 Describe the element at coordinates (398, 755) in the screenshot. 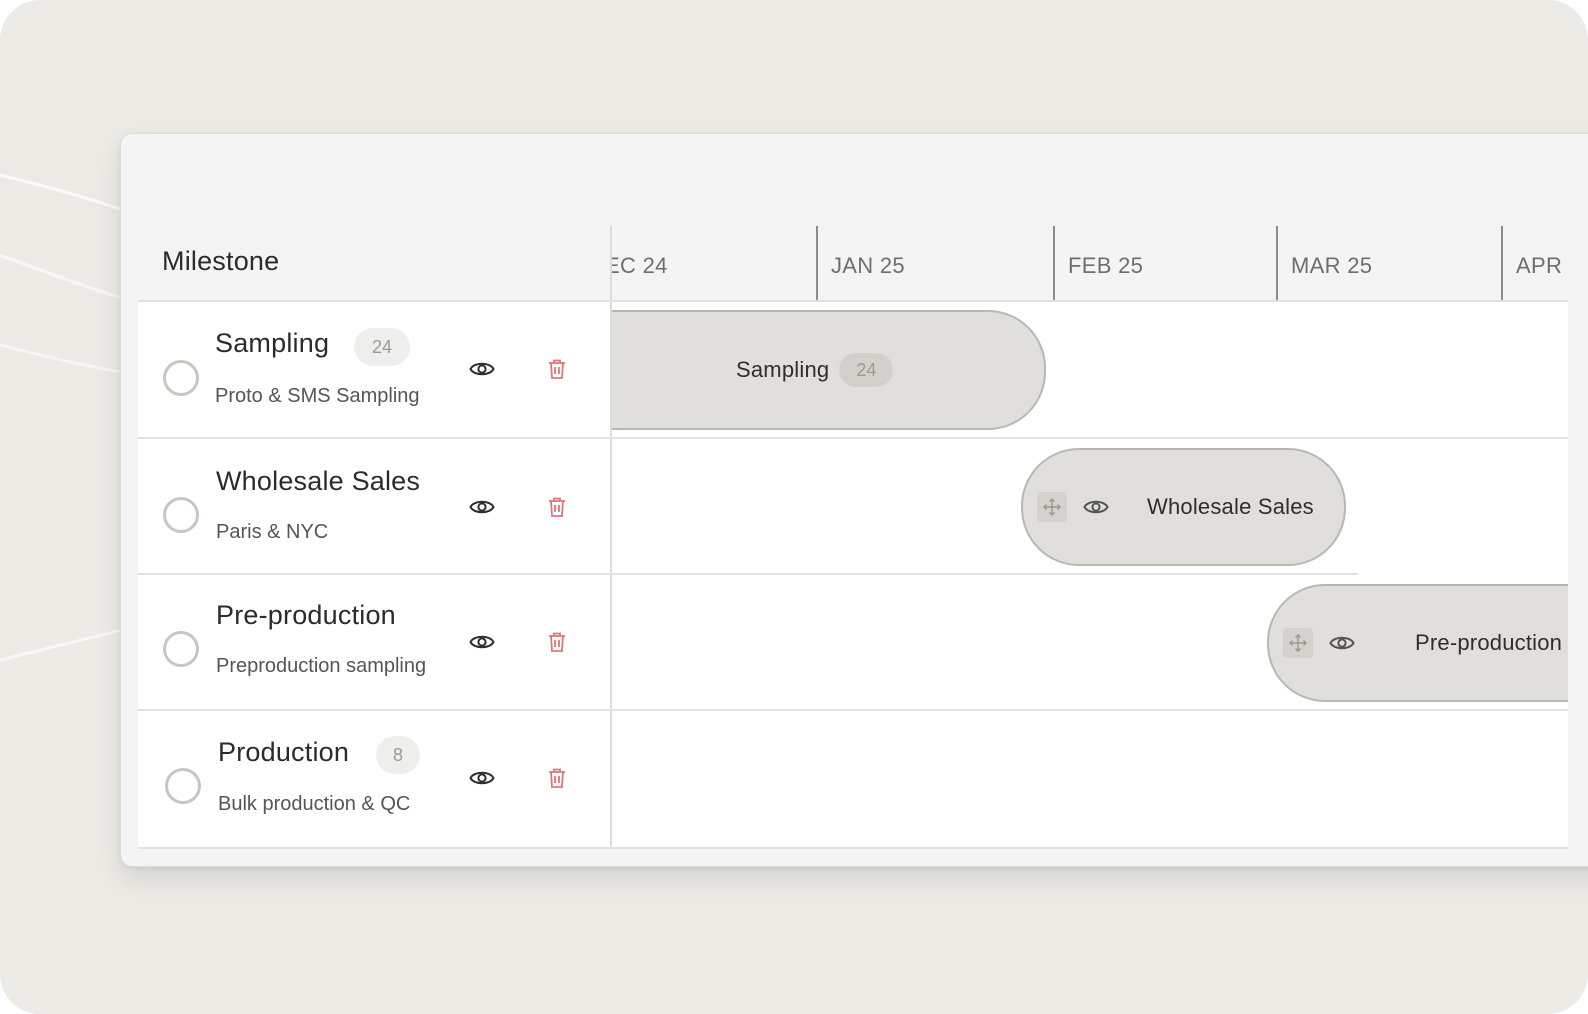

I see `count-badge: 8` at that location.